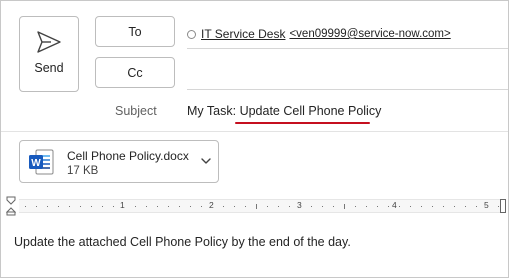 The image size is (509, 278). Describe the element at coordinates (136, 111) in the screenshot. I see `subject-label: Subject` at that location.